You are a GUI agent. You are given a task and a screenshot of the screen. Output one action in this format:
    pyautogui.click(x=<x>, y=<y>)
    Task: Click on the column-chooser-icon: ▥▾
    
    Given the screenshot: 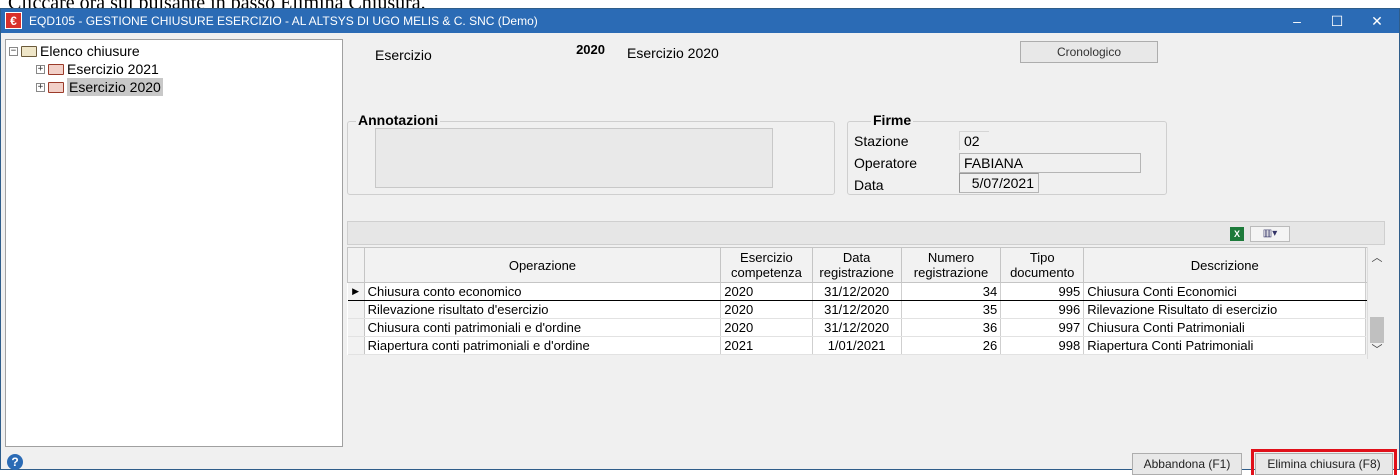 What is the action you would take?
    pyautogui.click(x=1270, y=234)
    